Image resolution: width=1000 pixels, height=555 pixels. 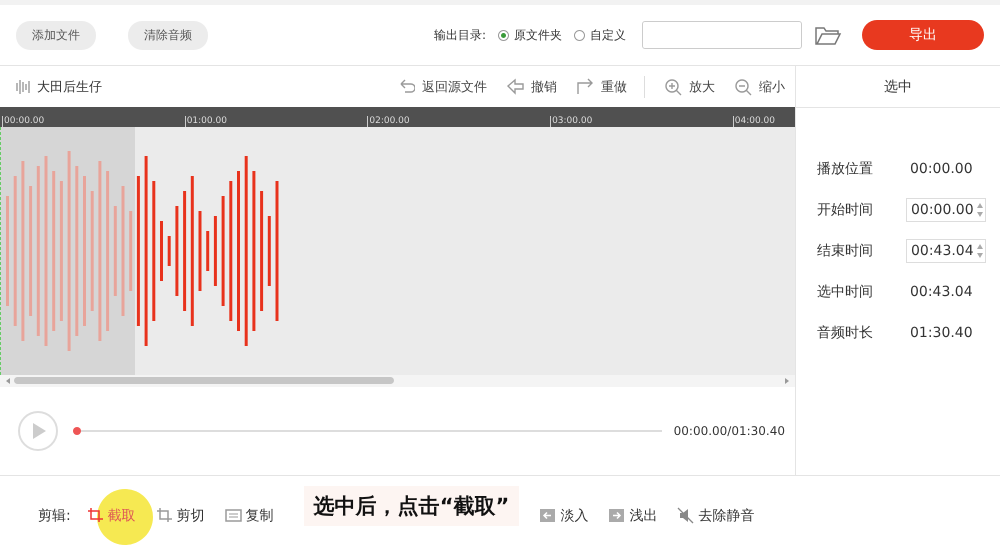 I want to click on playback-time: 00:00.00/01:30.40, so click(x=729, y=431).